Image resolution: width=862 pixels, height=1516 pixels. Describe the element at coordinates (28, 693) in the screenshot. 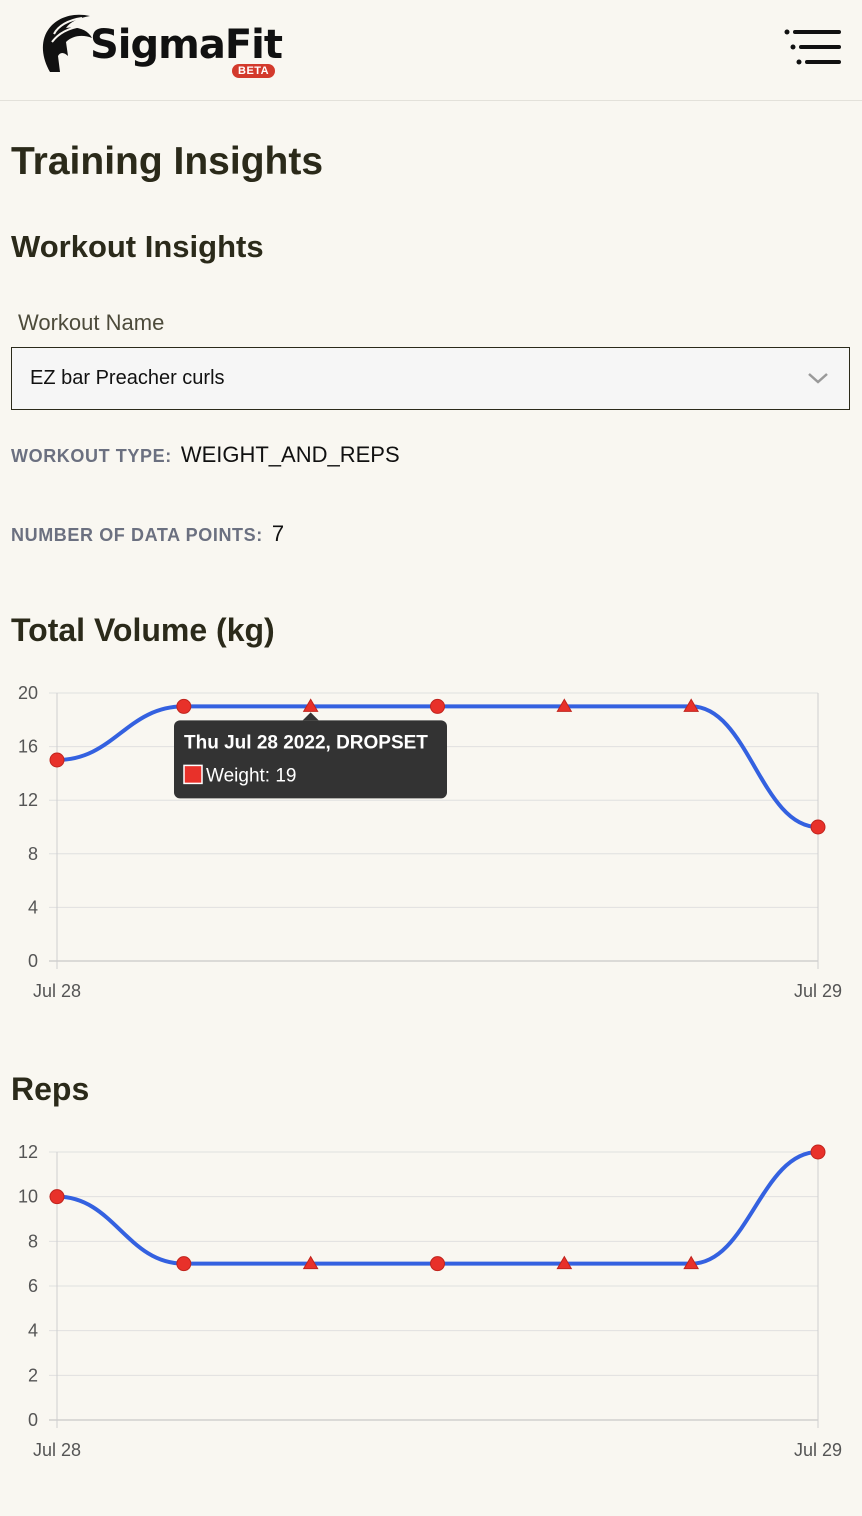

I see `y-tick-label: 20` at that location.